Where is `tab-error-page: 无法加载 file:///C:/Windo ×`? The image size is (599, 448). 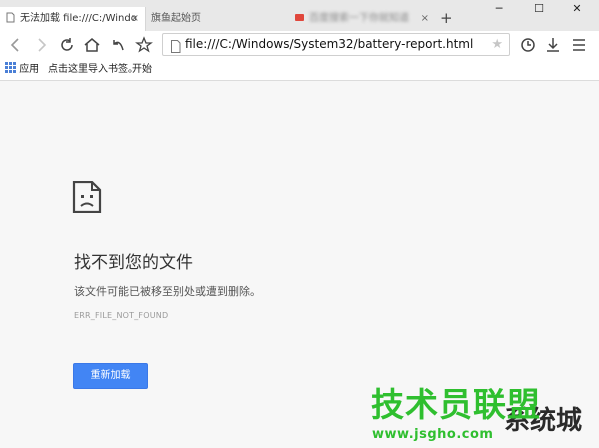
tab-error-page: 无法加载 file:///C:/Windo × is located at coordinates (73, 19).